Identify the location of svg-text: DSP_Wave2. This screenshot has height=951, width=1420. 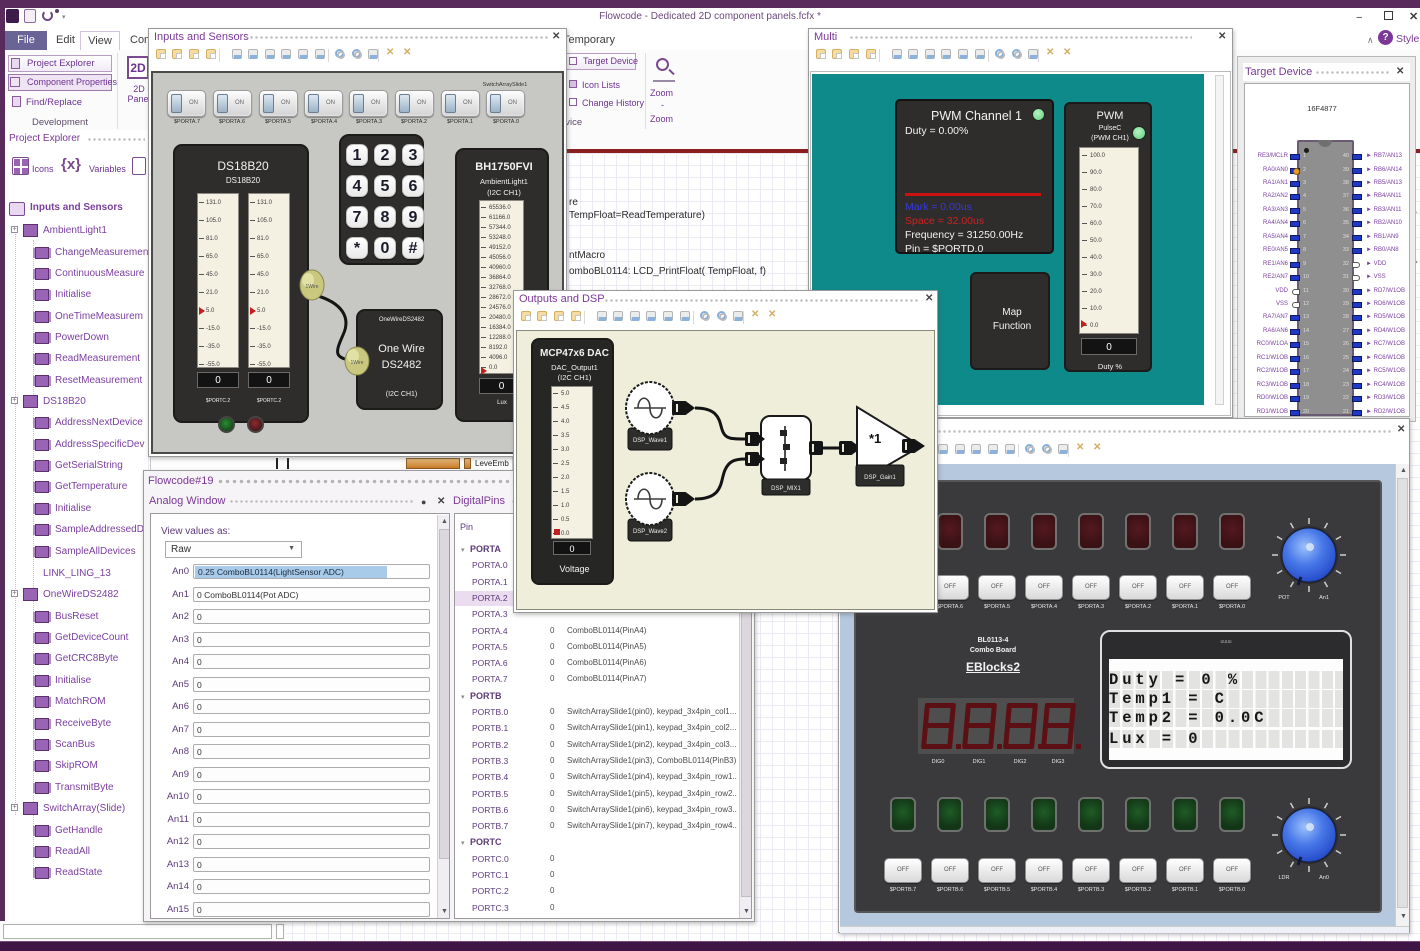
(650, 532).